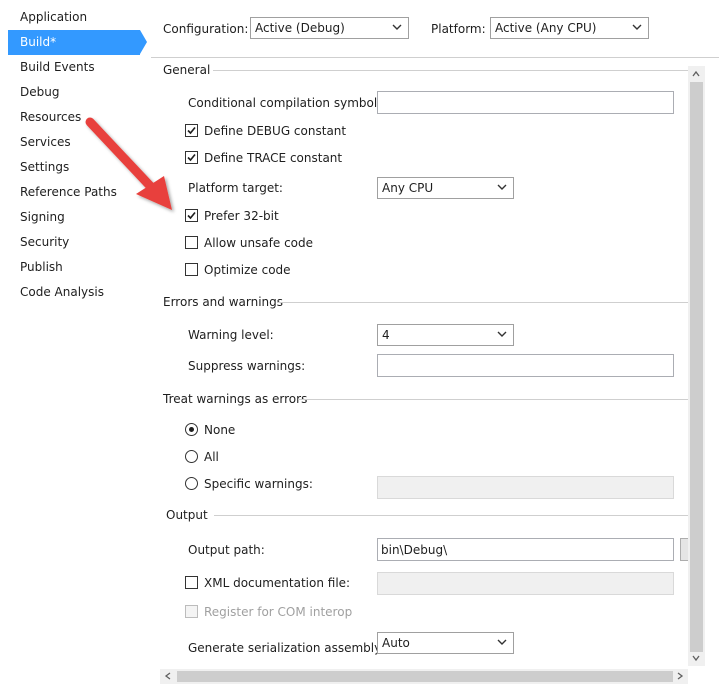  I want to click on horizontal-scrollbar, so click(424, 676).